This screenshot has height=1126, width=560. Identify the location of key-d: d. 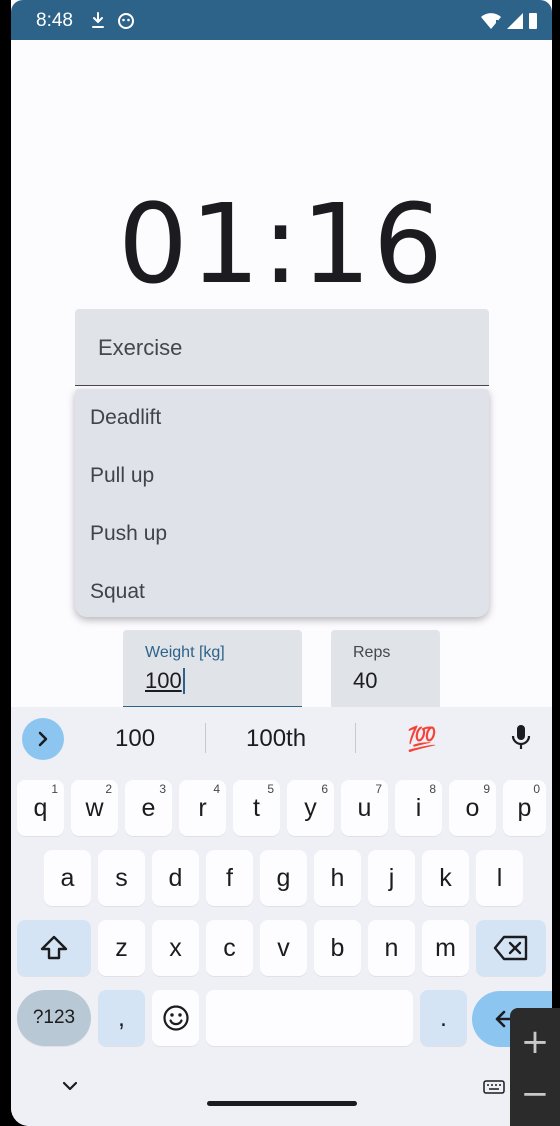
(175, 878).